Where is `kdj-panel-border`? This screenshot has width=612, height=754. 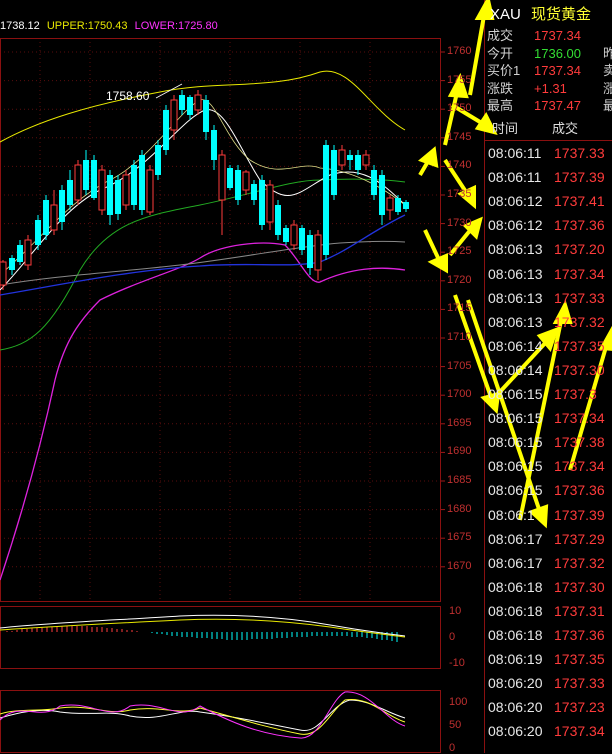
kdj-panel-border is located at coordinates (220, 721).